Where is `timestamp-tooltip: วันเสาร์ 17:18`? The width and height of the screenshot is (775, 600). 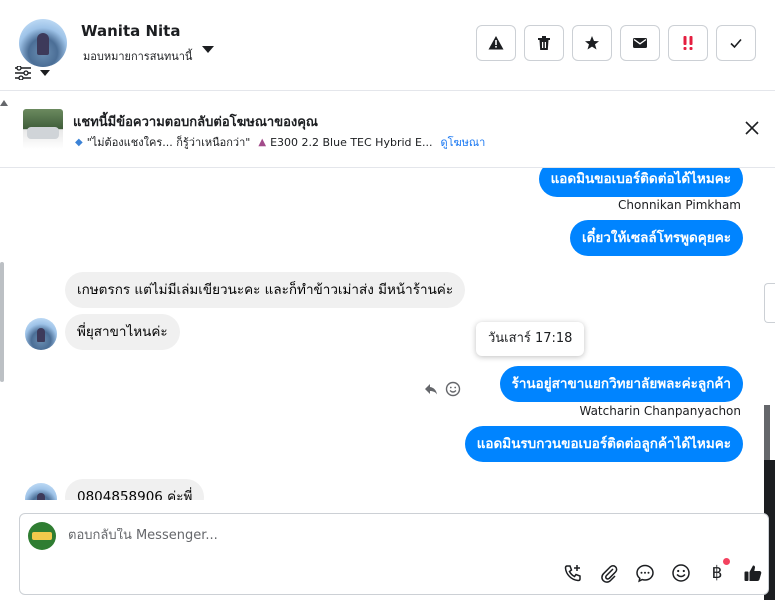
timestamp-tooltip: วันเสาร์ 17:18 is located at coordinates (530, 339).